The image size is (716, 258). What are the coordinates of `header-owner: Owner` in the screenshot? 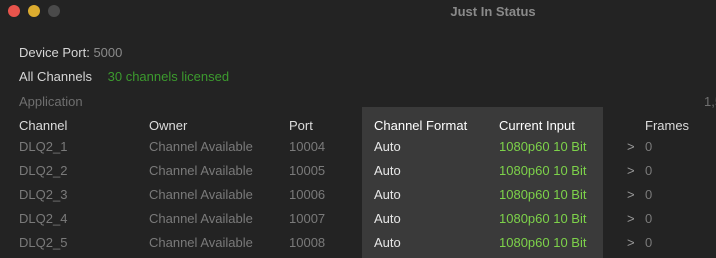 It's located at (168, 125).